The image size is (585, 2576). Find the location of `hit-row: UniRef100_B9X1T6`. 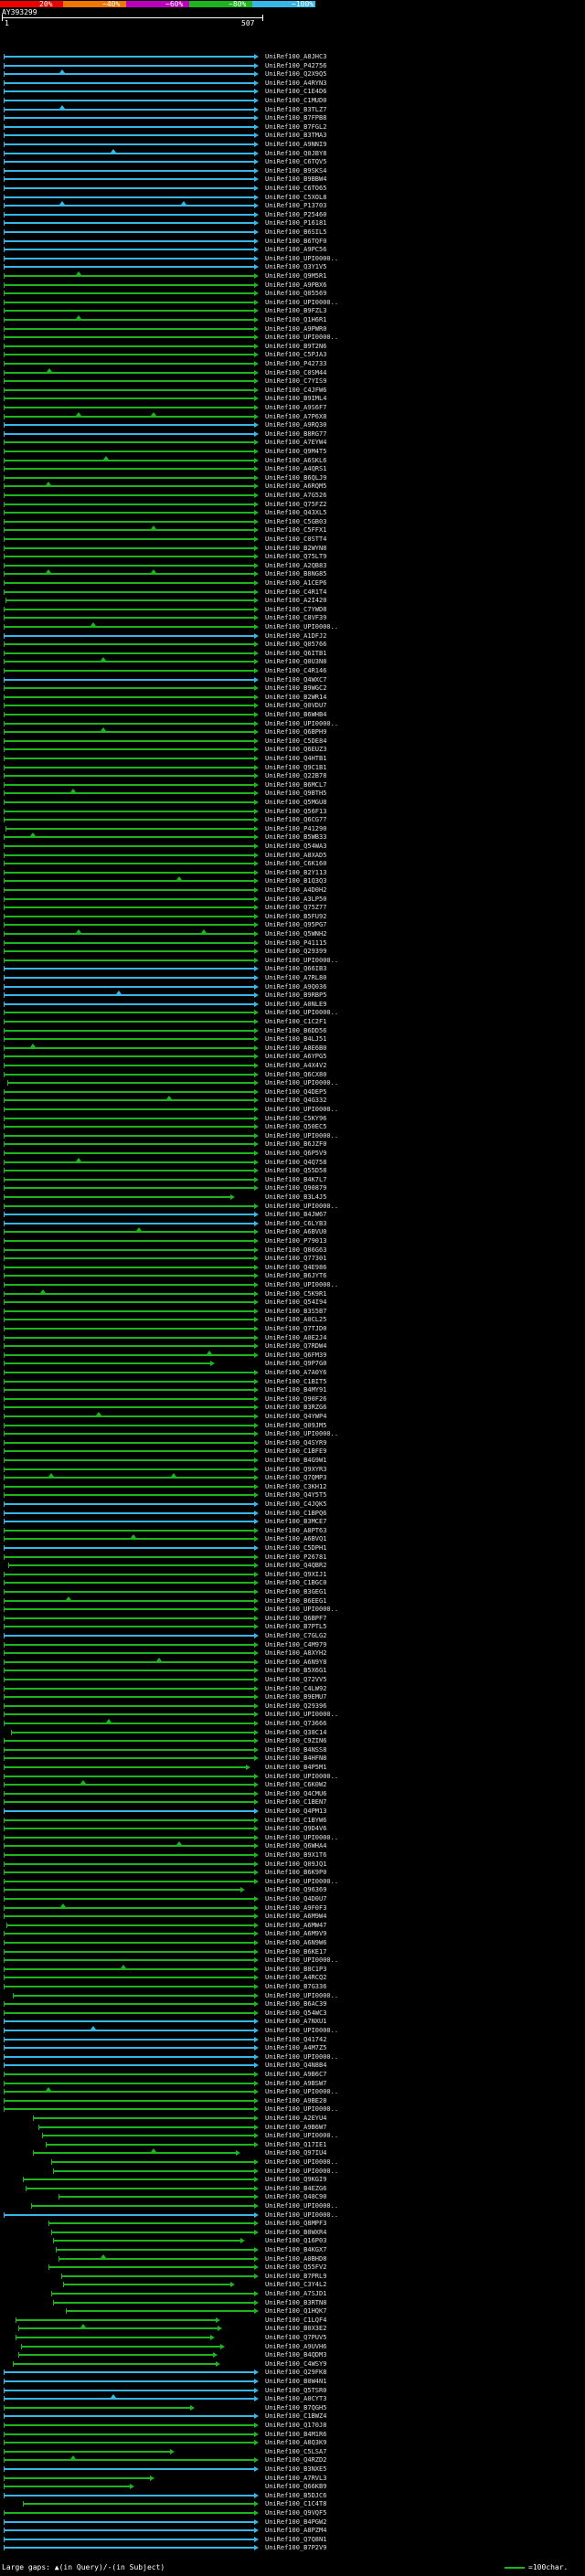

hit-row: UniRef100_B9X1T6 is located at coordinates (293, 1855).